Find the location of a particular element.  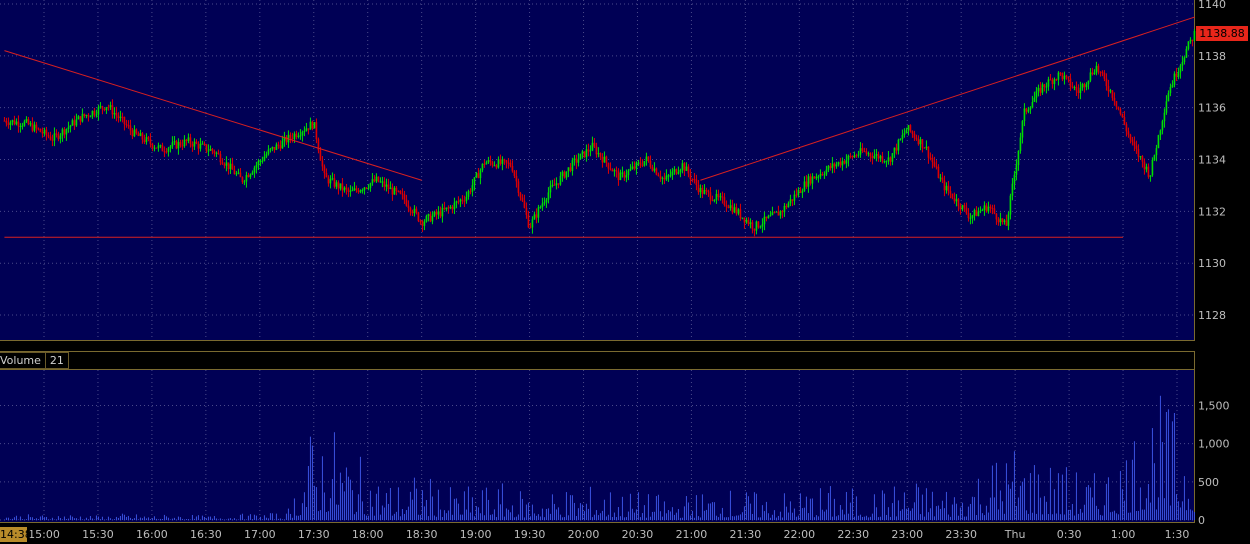

time-tick-label: 1:00 is located at coordinates (1123, 534).